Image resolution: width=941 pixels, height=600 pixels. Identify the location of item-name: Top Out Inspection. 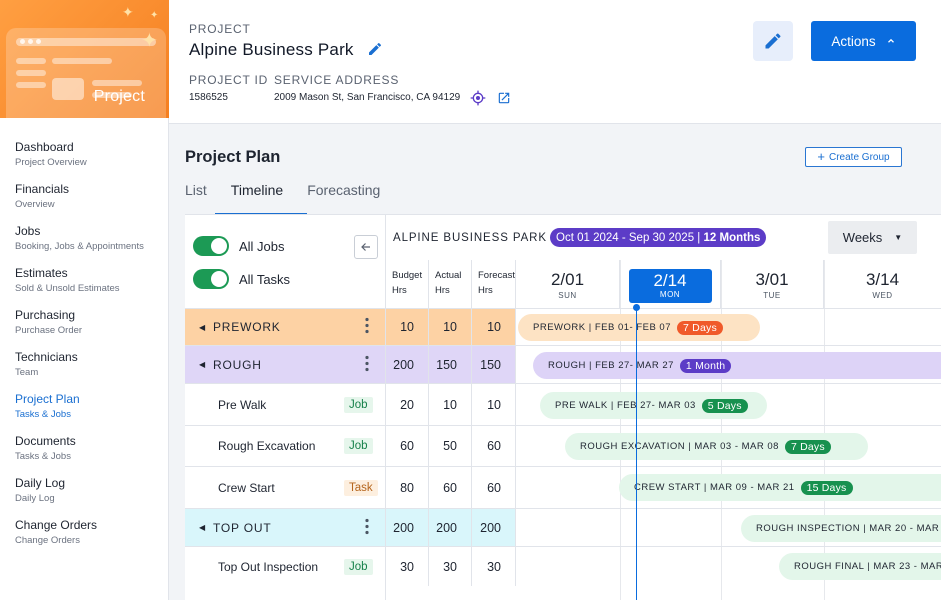
(268, 566).